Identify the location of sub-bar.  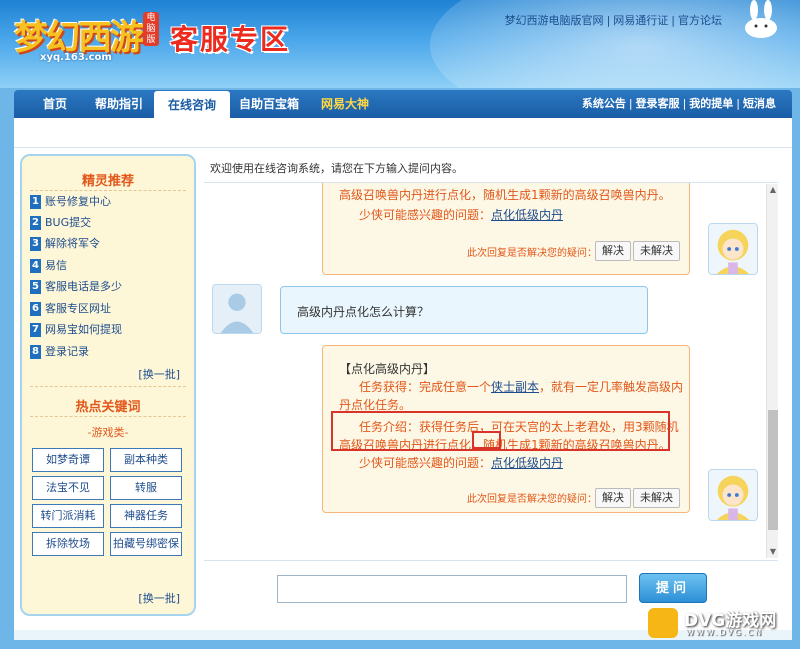
(403, 133).